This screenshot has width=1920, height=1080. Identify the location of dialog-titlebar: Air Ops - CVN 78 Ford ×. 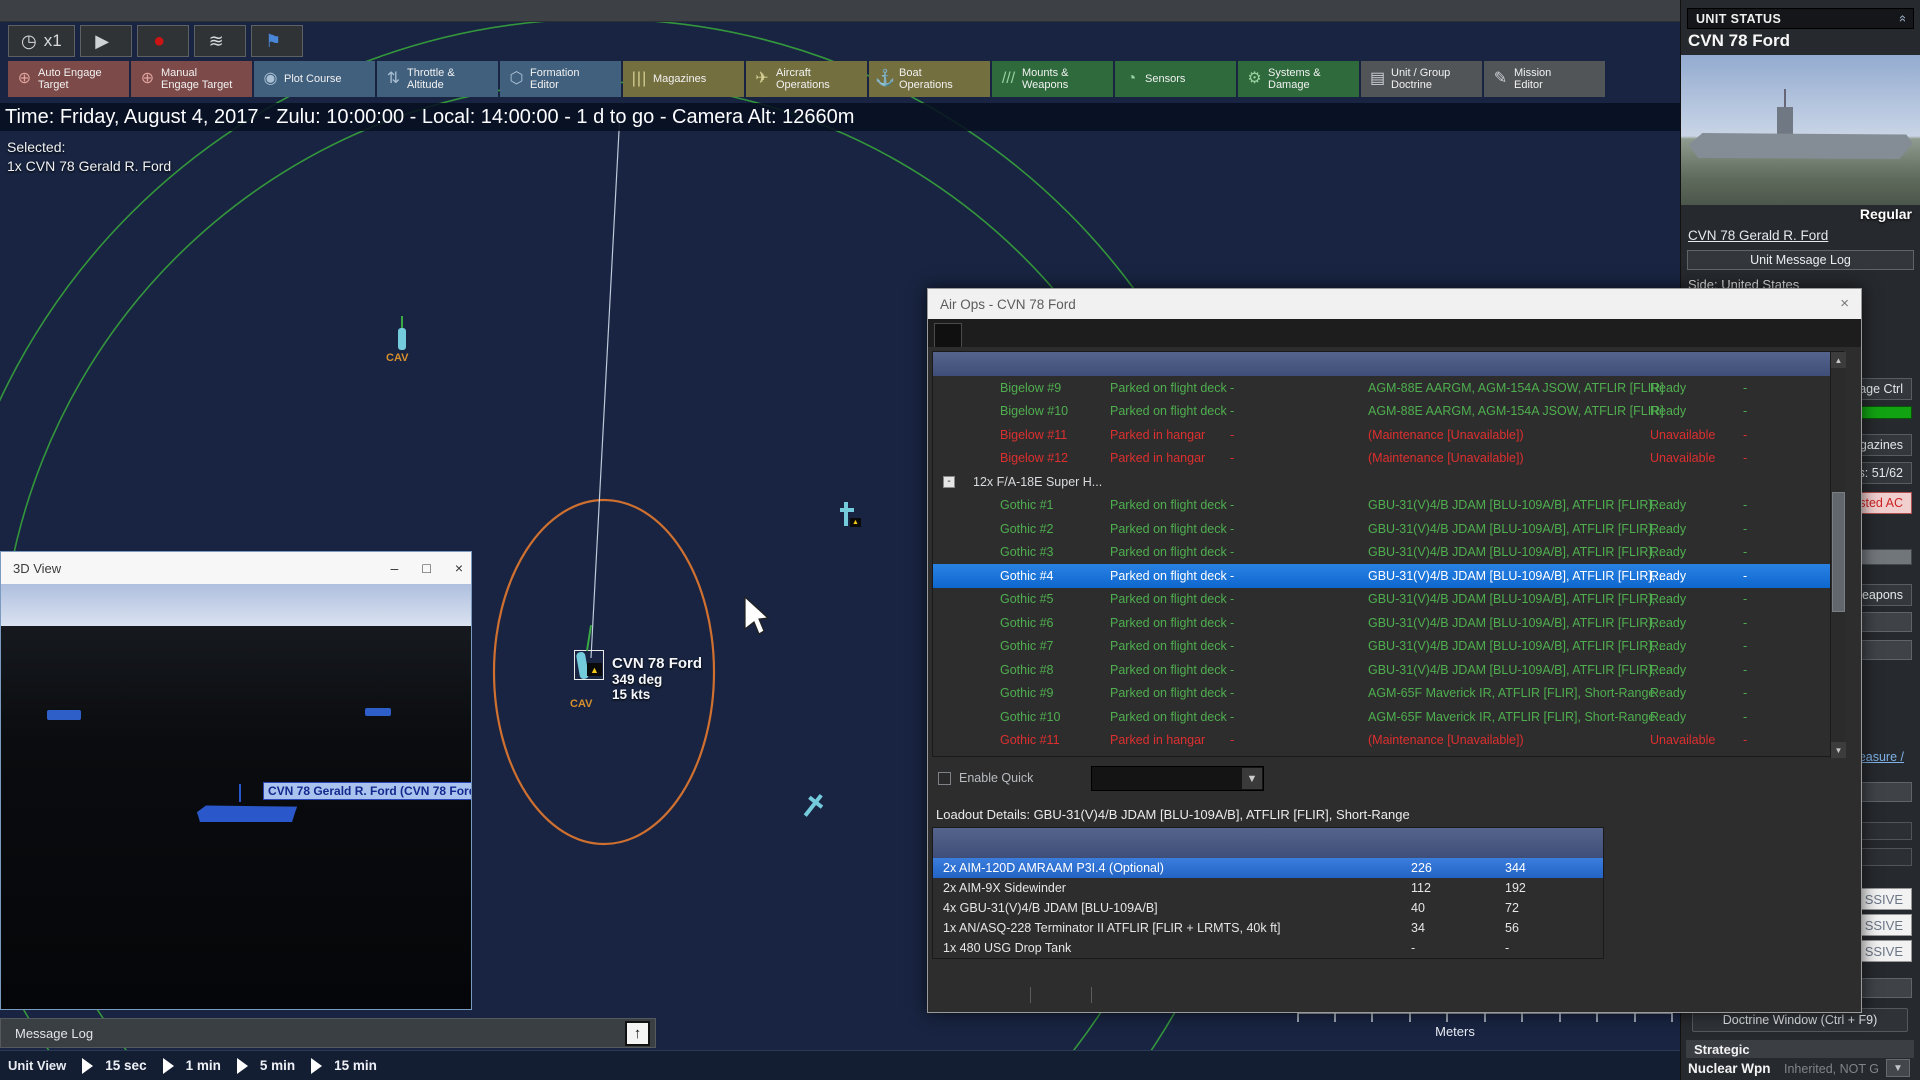
(1394, 304).